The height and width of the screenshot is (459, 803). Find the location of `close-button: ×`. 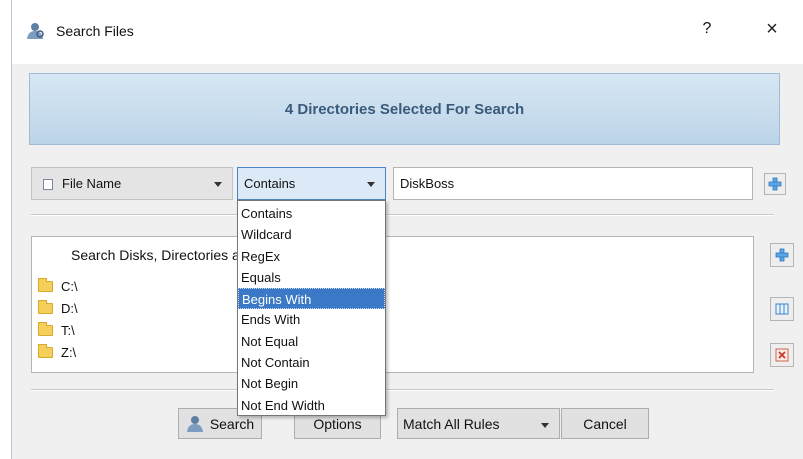

close-button: × is located at coordinates (772, 29).